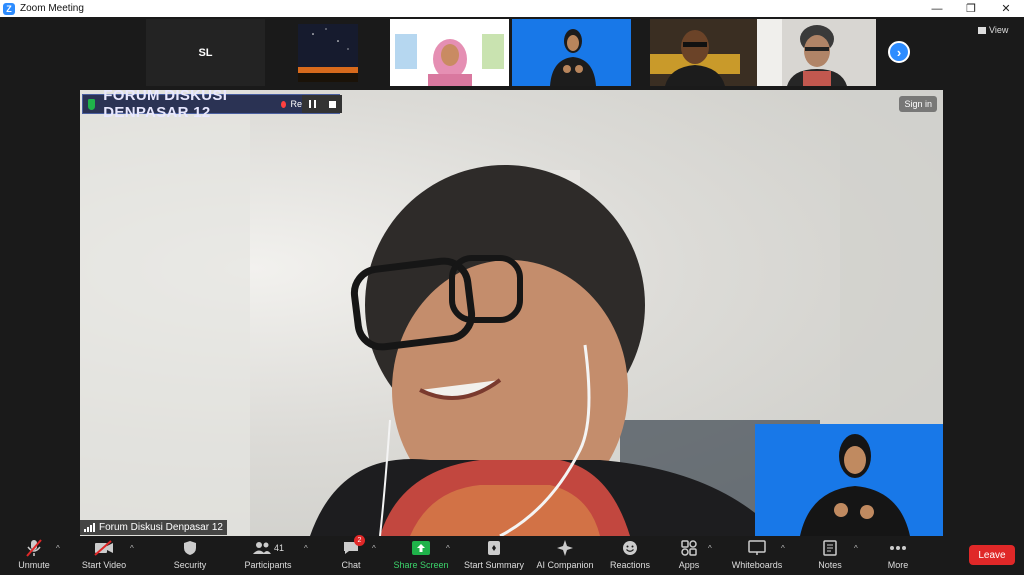 The height and width of the screenshot is (575, 1024). Describe the element at coordinates (374, 548) in the screenshot. I see `chat-options-chevron-icon: ^` at that location.